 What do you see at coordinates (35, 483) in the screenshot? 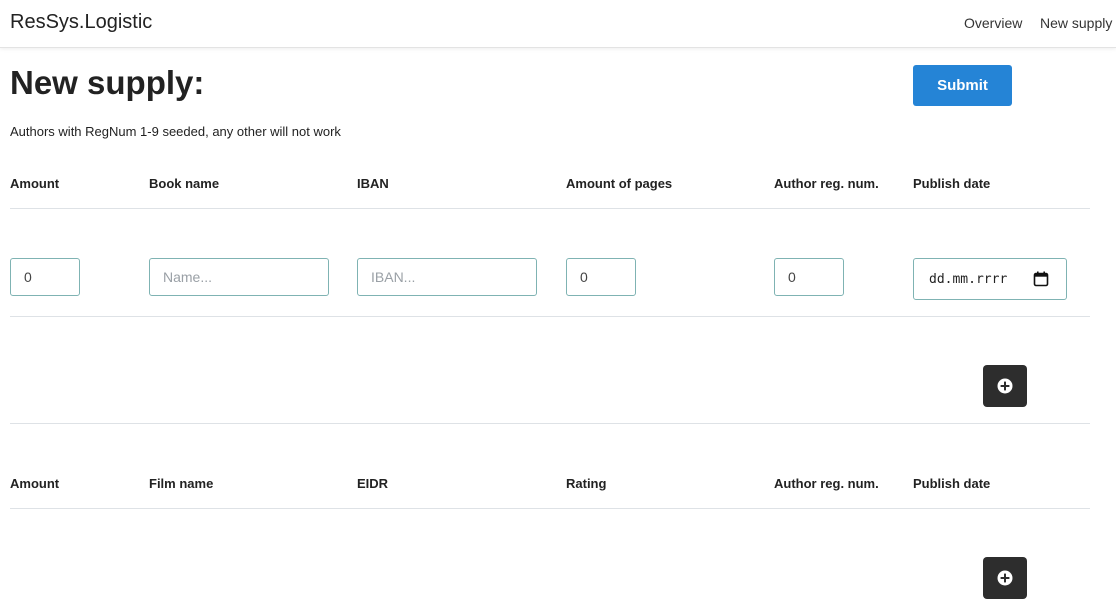
I see `films-header-amount: Amount` at bounding box center [35, 483].